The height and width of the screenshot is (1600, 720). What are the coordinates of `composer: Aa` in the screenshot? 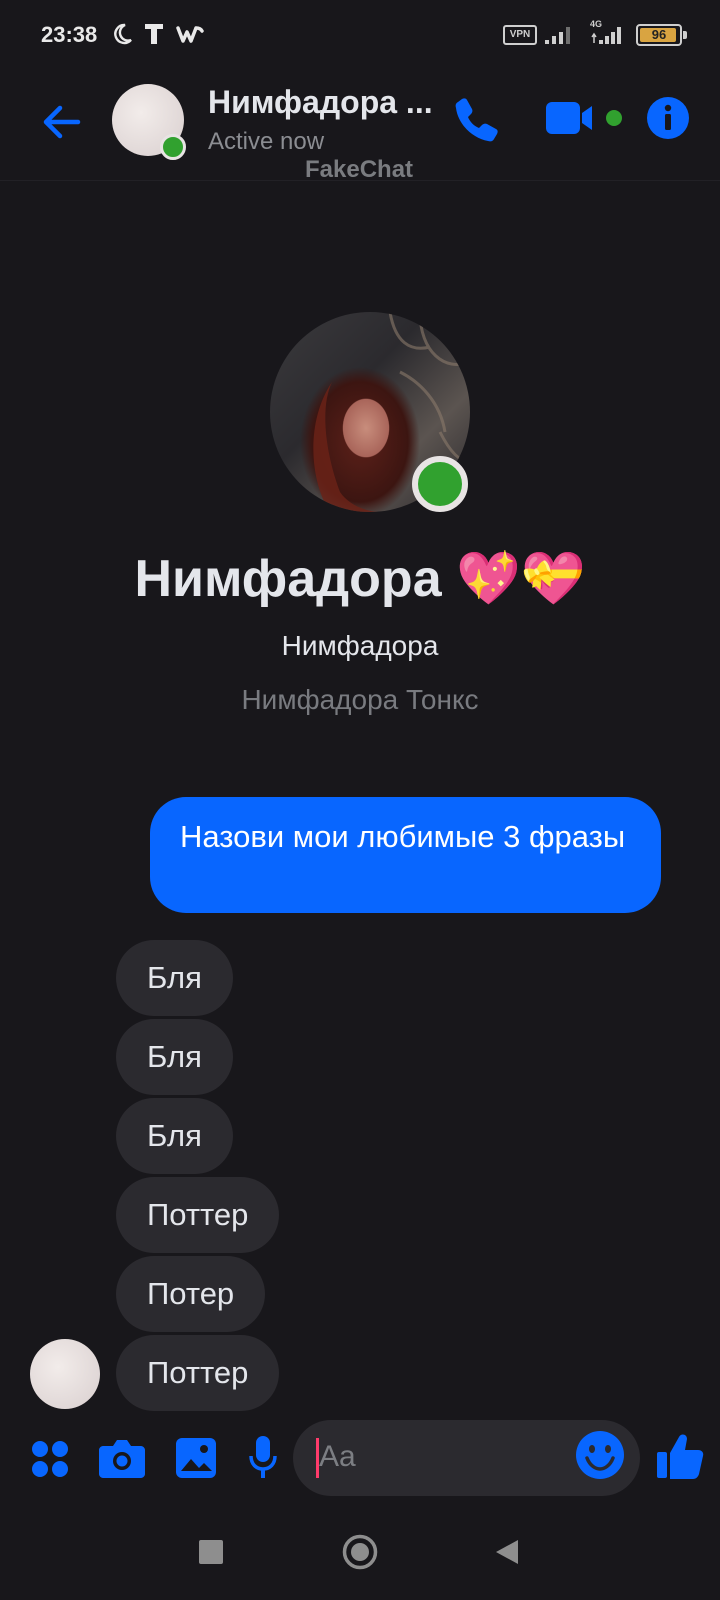 It's located at (360, 1463).